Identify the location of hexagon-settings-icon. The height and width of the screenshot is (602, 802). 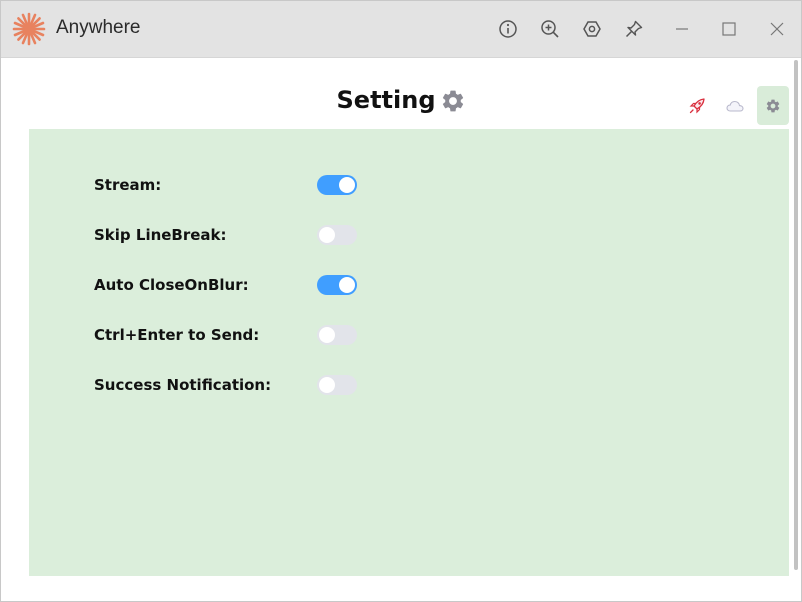
(592, 29).